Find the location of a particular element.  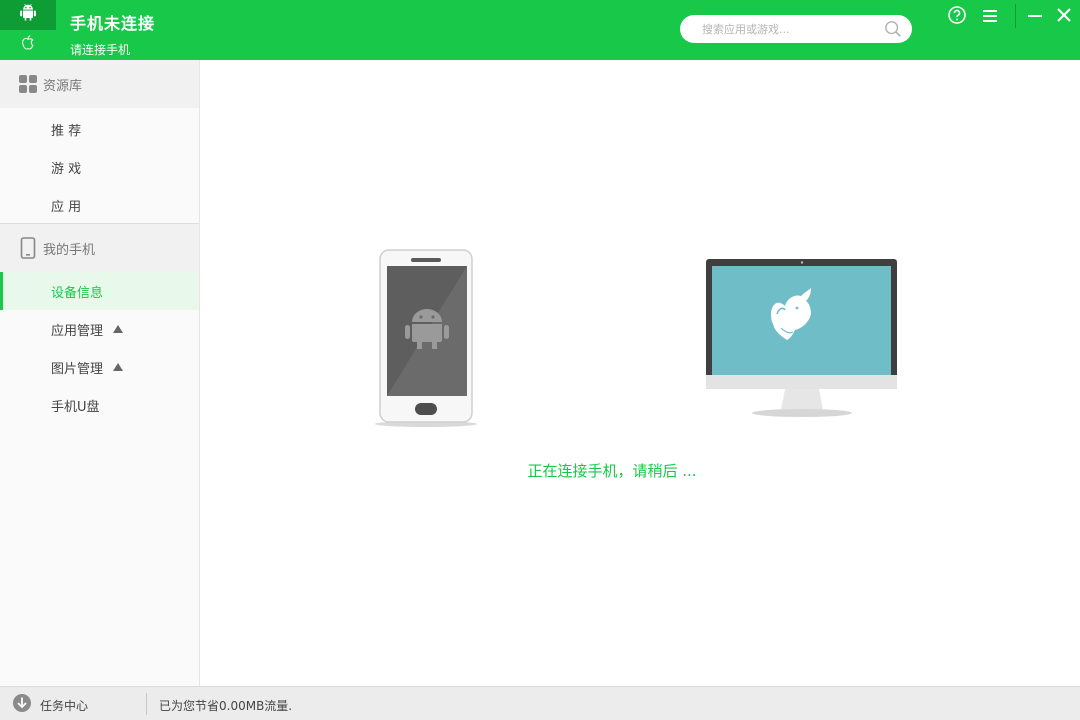

title-bar: 手机未连接 请连接手机 is located at coordinates (540, 30).